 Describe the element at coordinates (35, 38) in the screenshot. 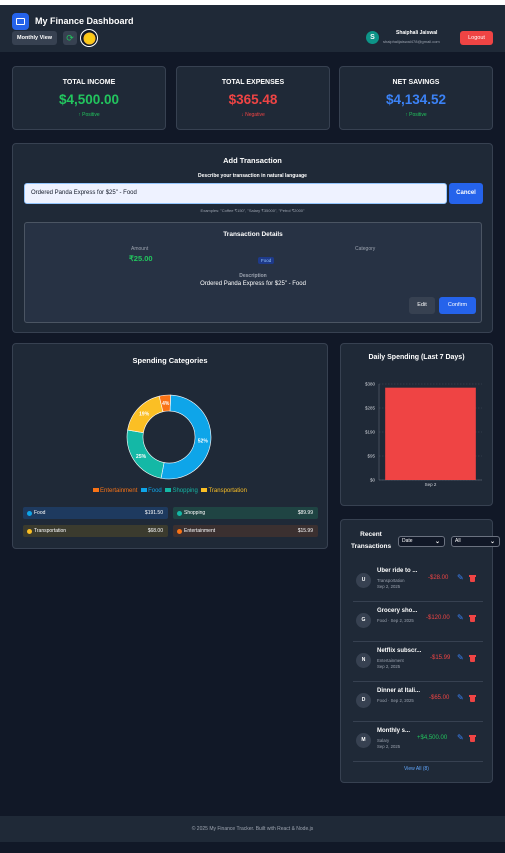

I see `monthly-view-button: Monthly View` at that location.